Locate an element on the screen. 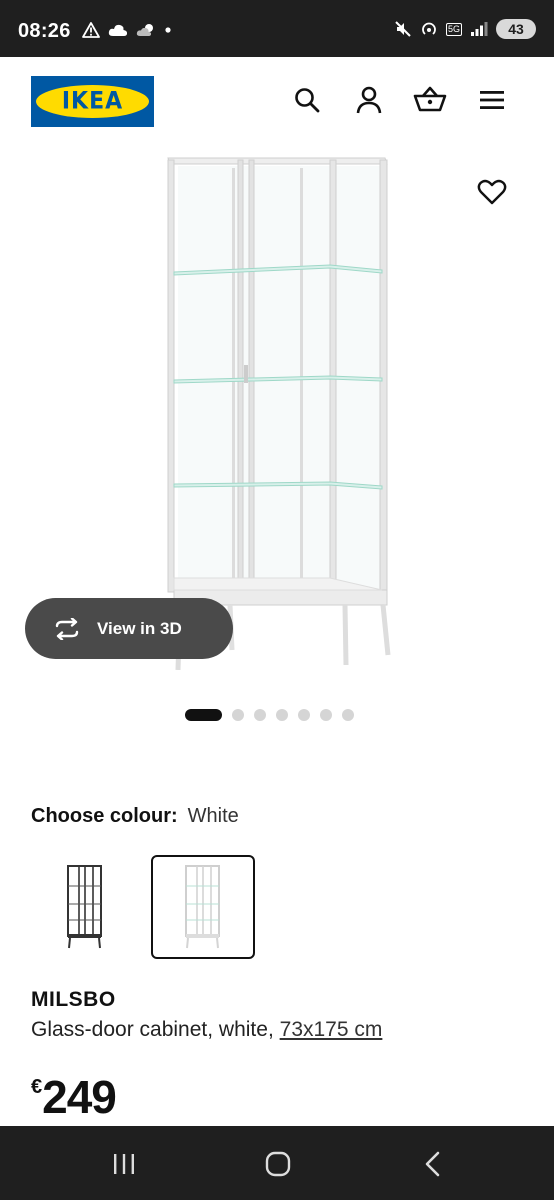 The image size is (554, 1200). logo-oval: IKEA is located at coordinates (92, 101).